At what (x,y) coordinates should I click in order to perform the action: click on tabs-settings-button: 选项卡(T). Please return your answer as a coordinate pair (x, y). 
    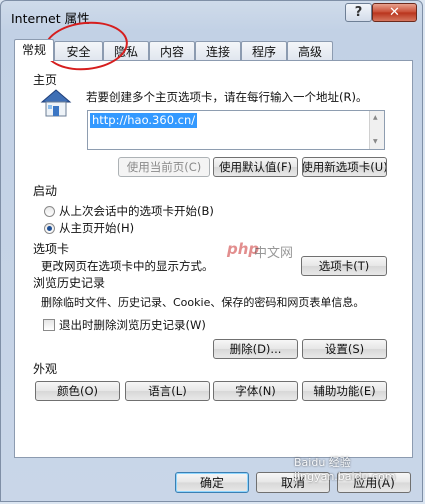
    Looking at the image, I should click on (344, 266).